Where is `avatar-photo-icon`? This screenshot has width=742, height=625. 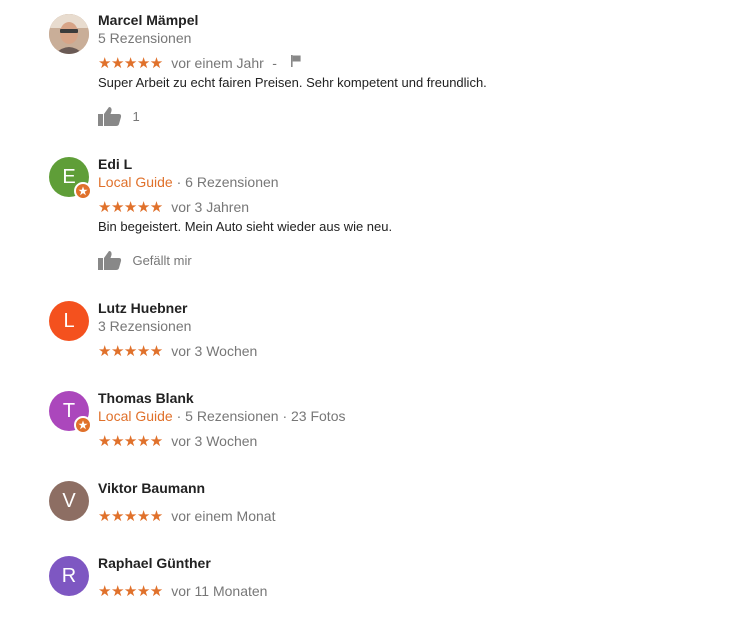
avatar-photo-icon is located at coordinates (69, 34).